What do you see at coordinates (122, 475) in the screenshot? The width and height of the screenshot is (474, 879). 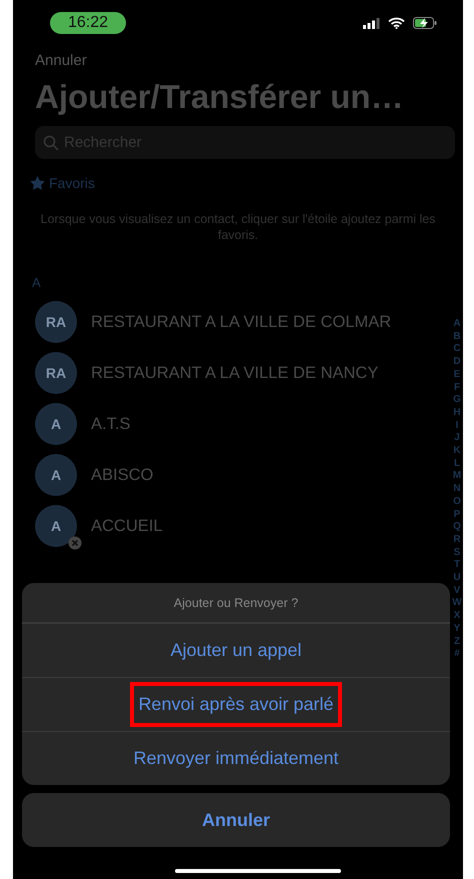 I see `contact-name: ABISCO` at bounding box center [122, 475].